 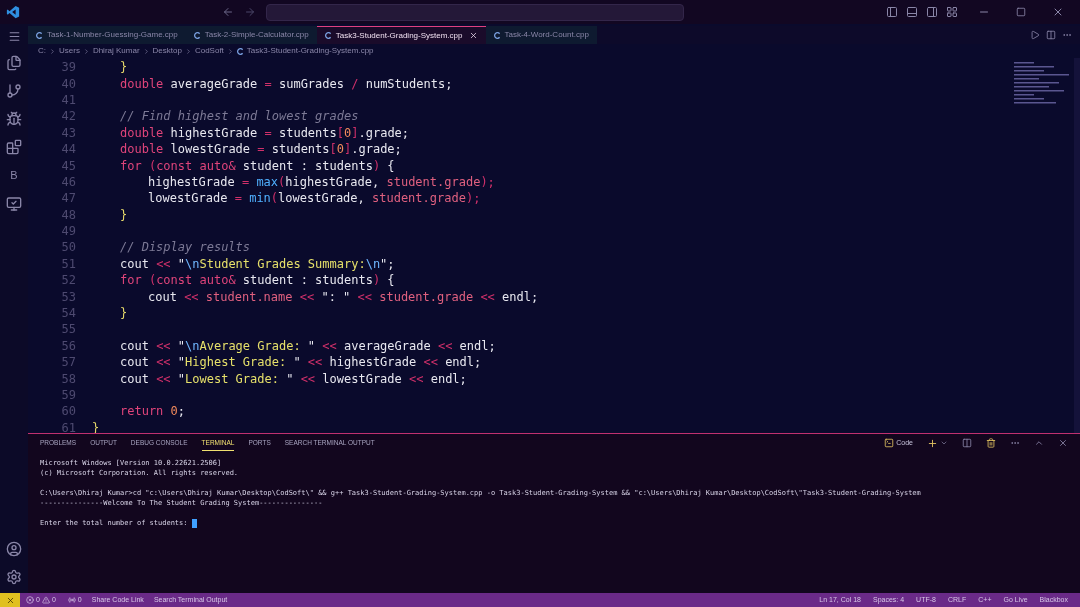 I want to click on line-number: 46, so click(x=68, y=181).